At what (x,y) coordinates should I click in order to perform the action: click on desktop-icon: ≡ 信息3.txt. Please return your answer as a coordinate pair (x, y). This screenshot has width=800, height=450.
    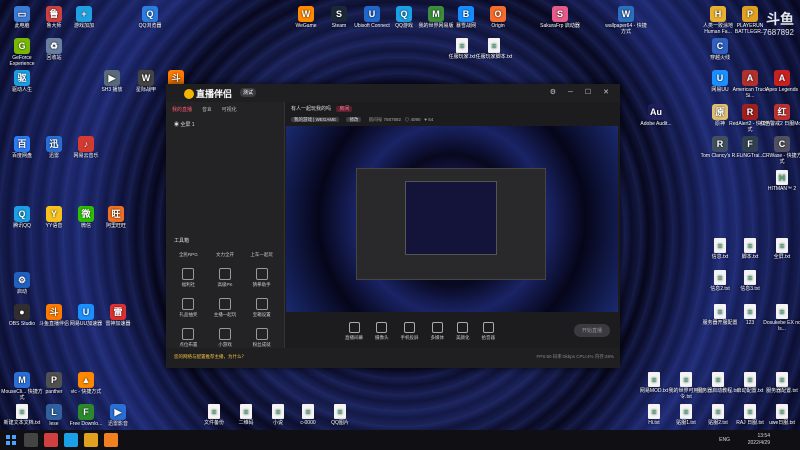
    Looking at the image, I should click on (750, 281).